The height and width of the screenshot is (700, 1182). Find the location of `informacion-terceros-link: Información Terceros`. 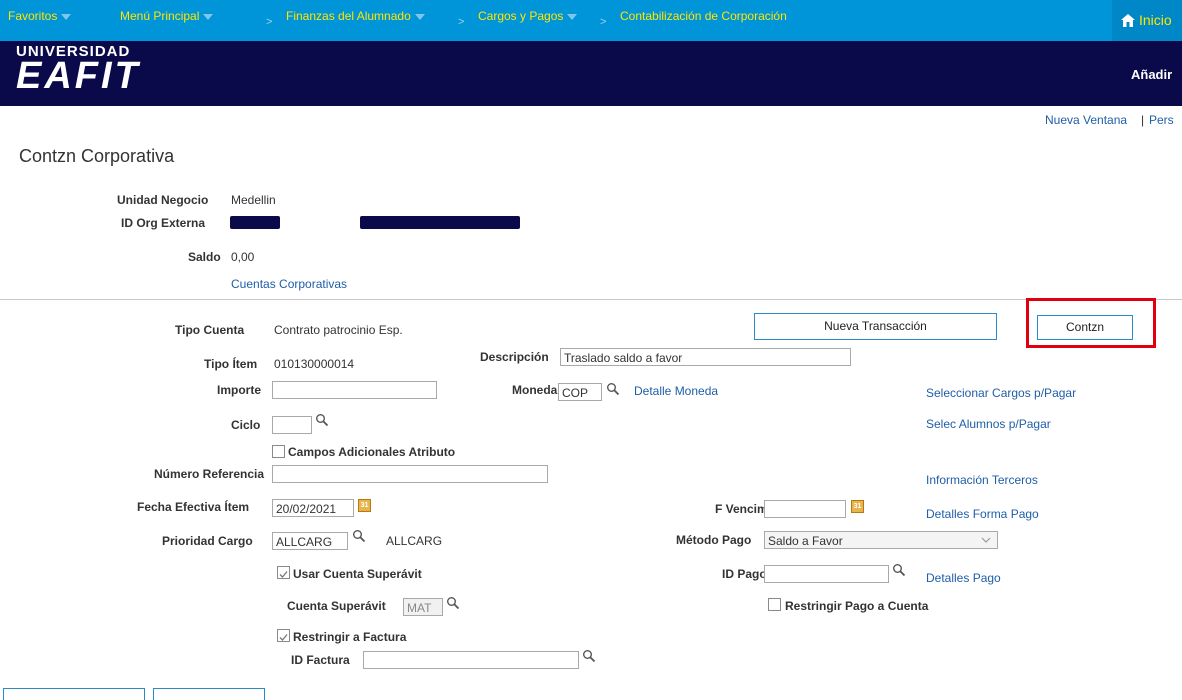

informacion-terceros-link: Información Terceros is located at coordinates (982, 480).